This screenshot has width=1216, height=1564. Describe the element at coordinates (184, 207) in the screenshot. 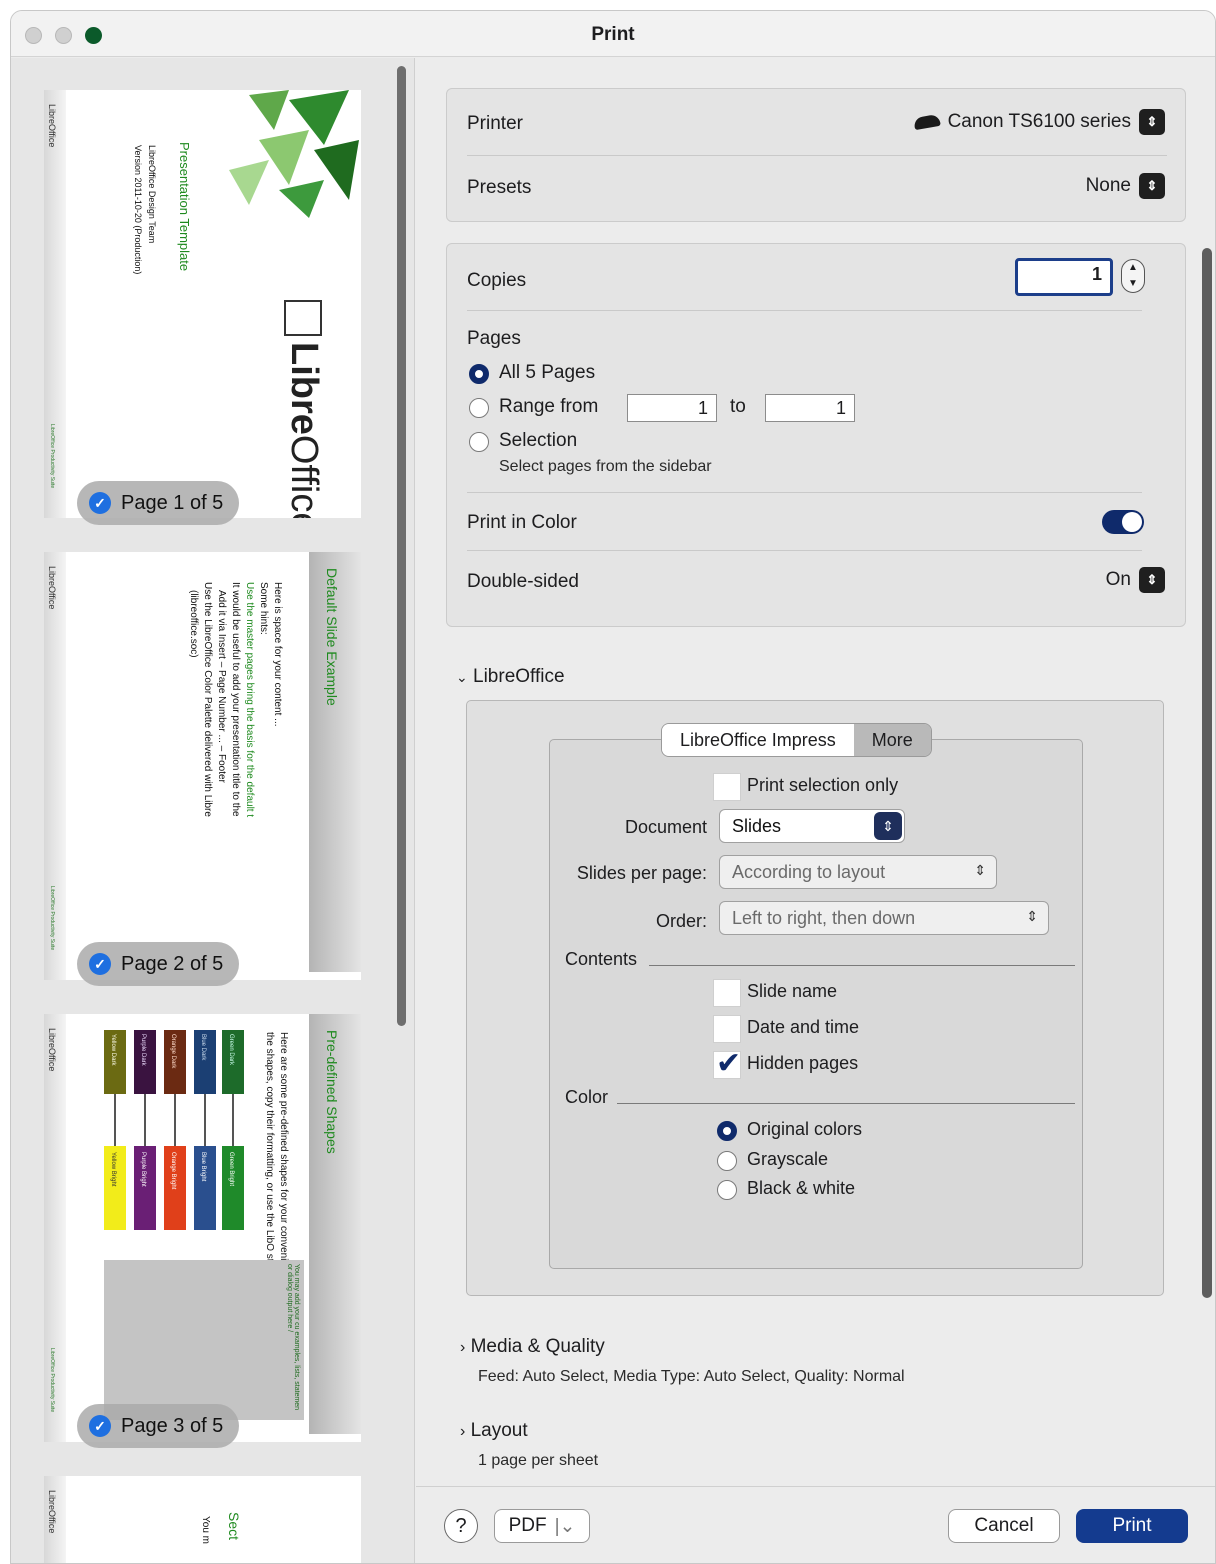

I see `slide-title: Presentation Template` at that location.